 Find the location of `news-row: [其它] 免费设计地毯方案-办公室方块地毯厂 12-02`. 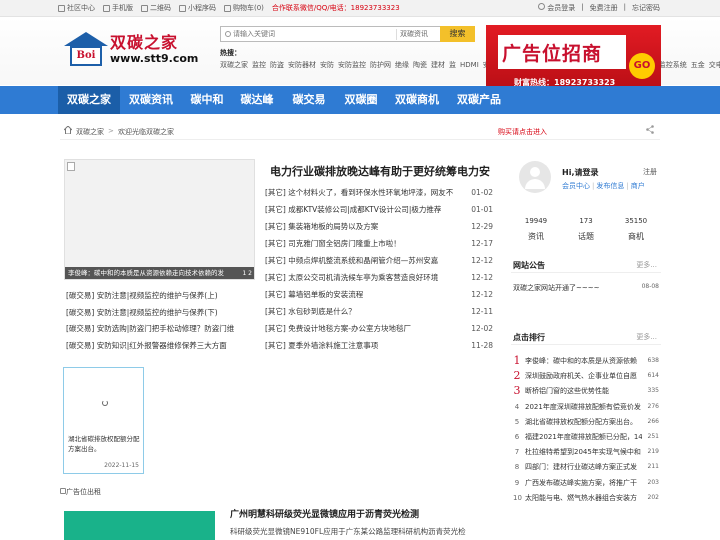

news-row: [其它] 免费设计地毯方案-办公室方块地毯厂 12-02 is located at coordinates (379, 329).